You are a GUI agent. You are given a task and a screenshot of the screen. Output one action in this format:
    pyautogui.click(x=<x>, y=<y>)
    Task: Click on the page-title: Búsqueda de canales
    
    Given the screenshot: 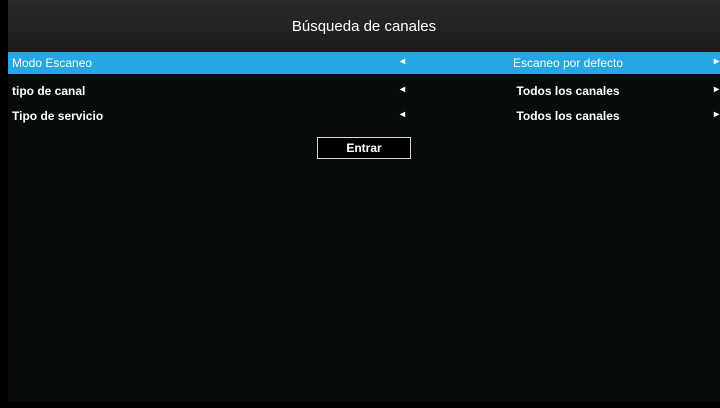 What is the action you would take?
    pyautogui.click(x=364, y=26)
    